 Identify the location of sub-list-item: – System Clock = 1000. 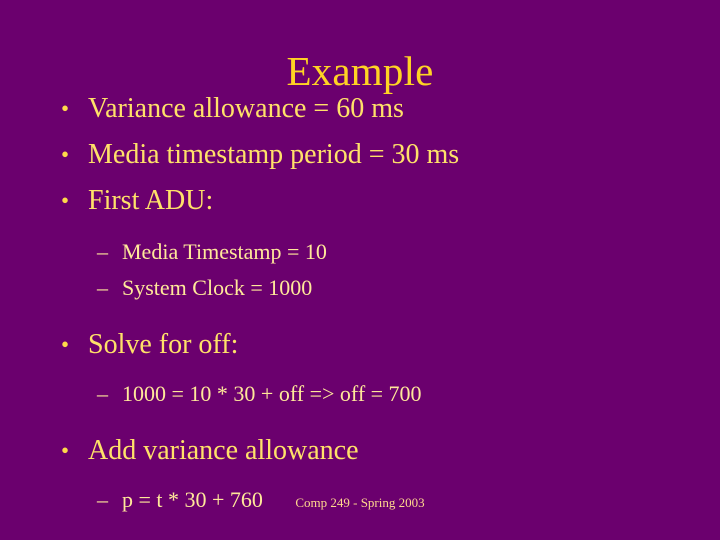
(360, 288).